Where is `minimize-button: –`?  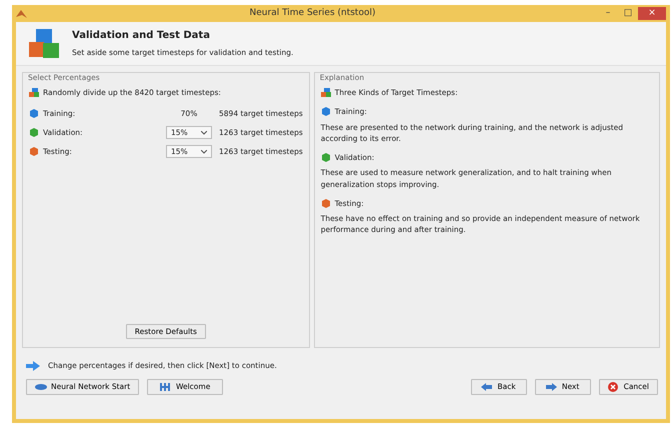 minimize-button: – is located at coordinates (608, 13).